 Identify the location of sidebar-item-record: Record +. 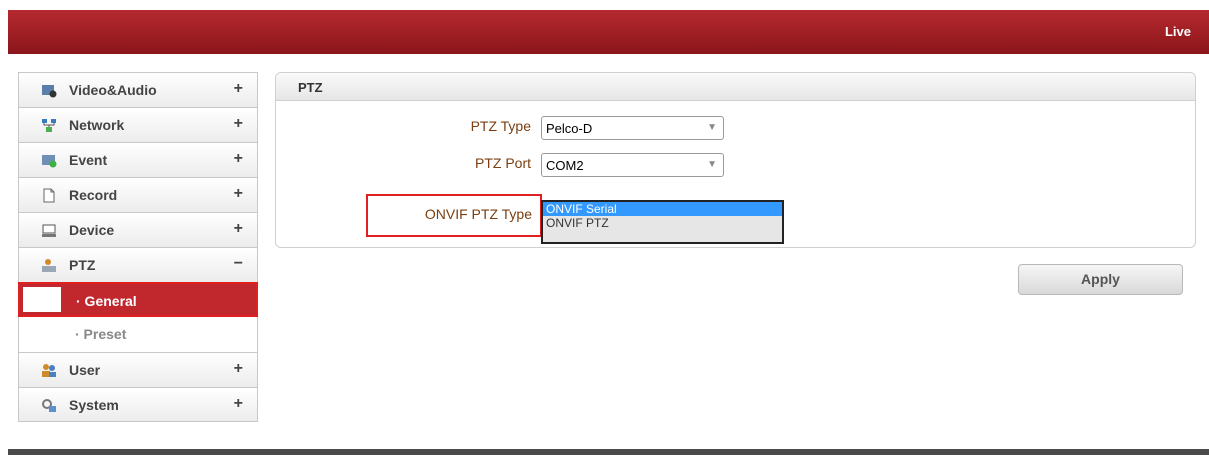
(138, 194).